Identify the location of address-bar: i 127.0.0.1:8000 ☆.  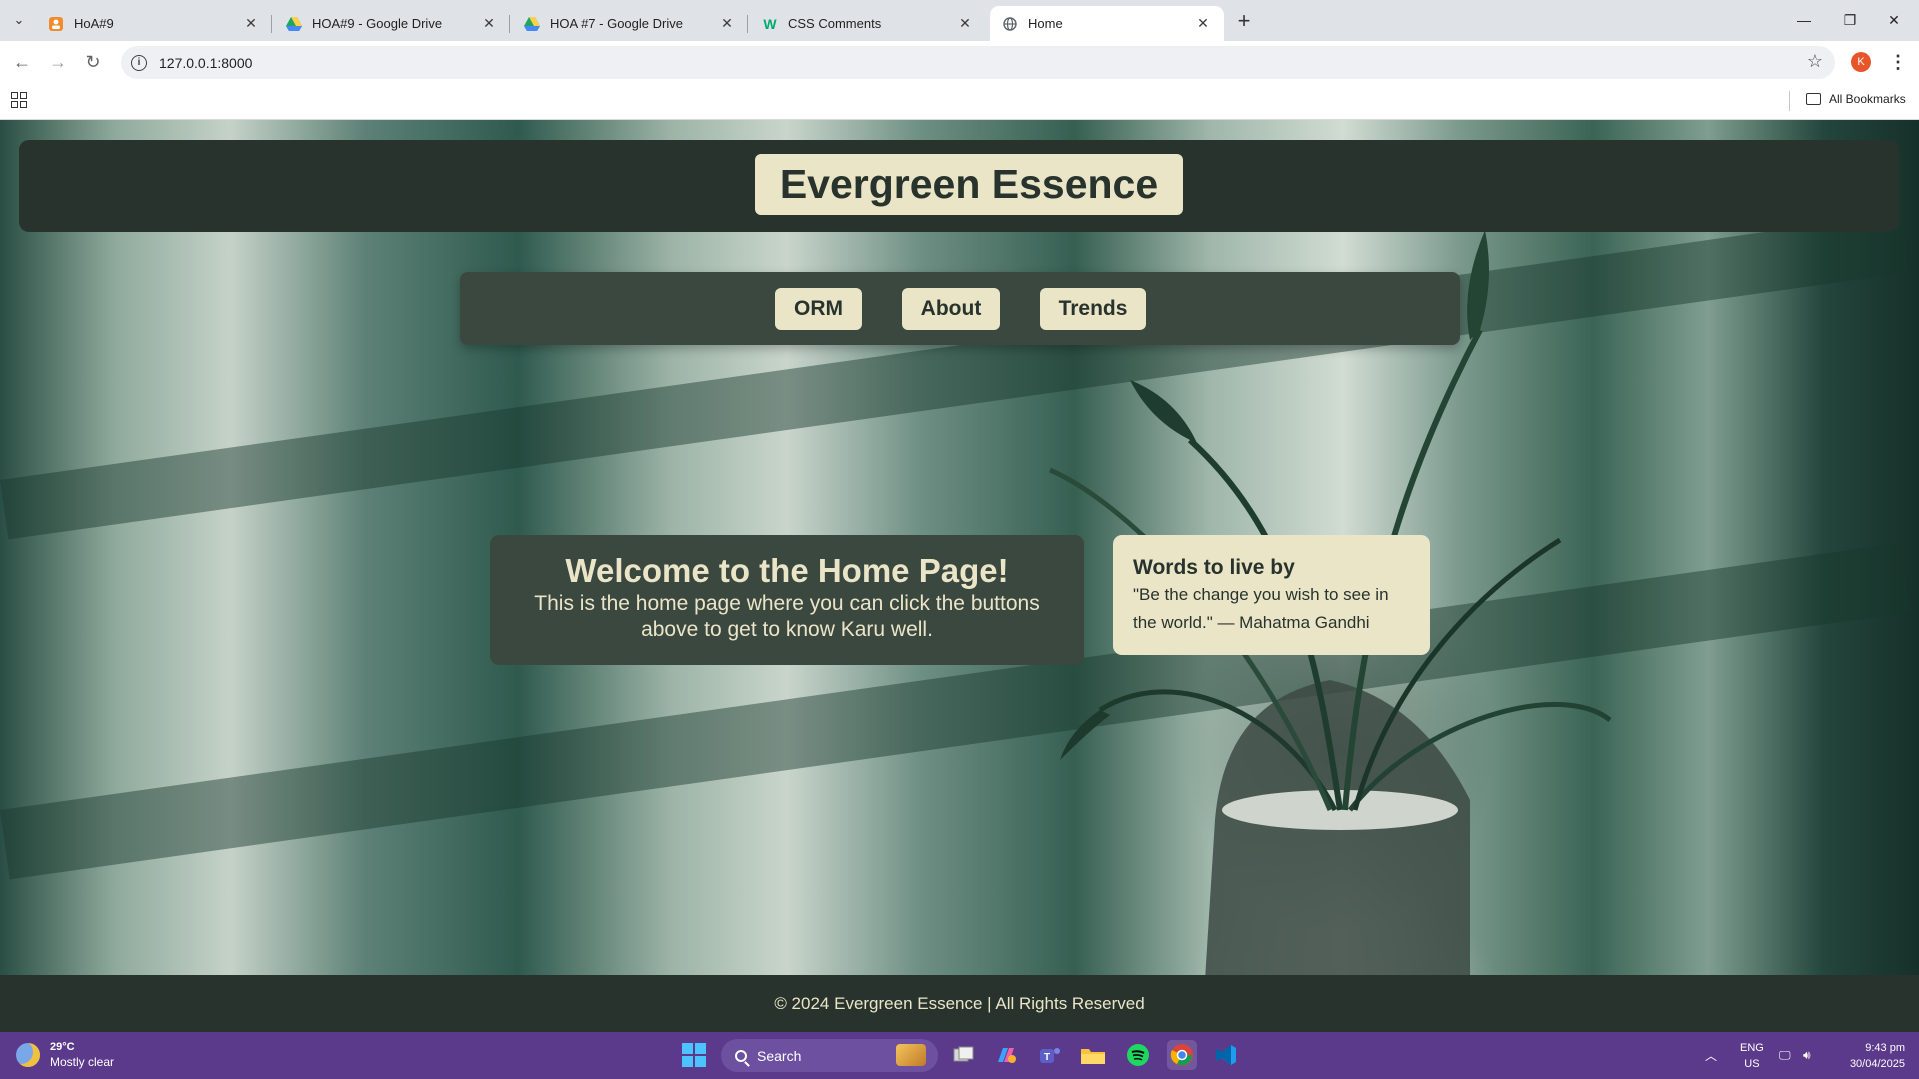
(978, 62).